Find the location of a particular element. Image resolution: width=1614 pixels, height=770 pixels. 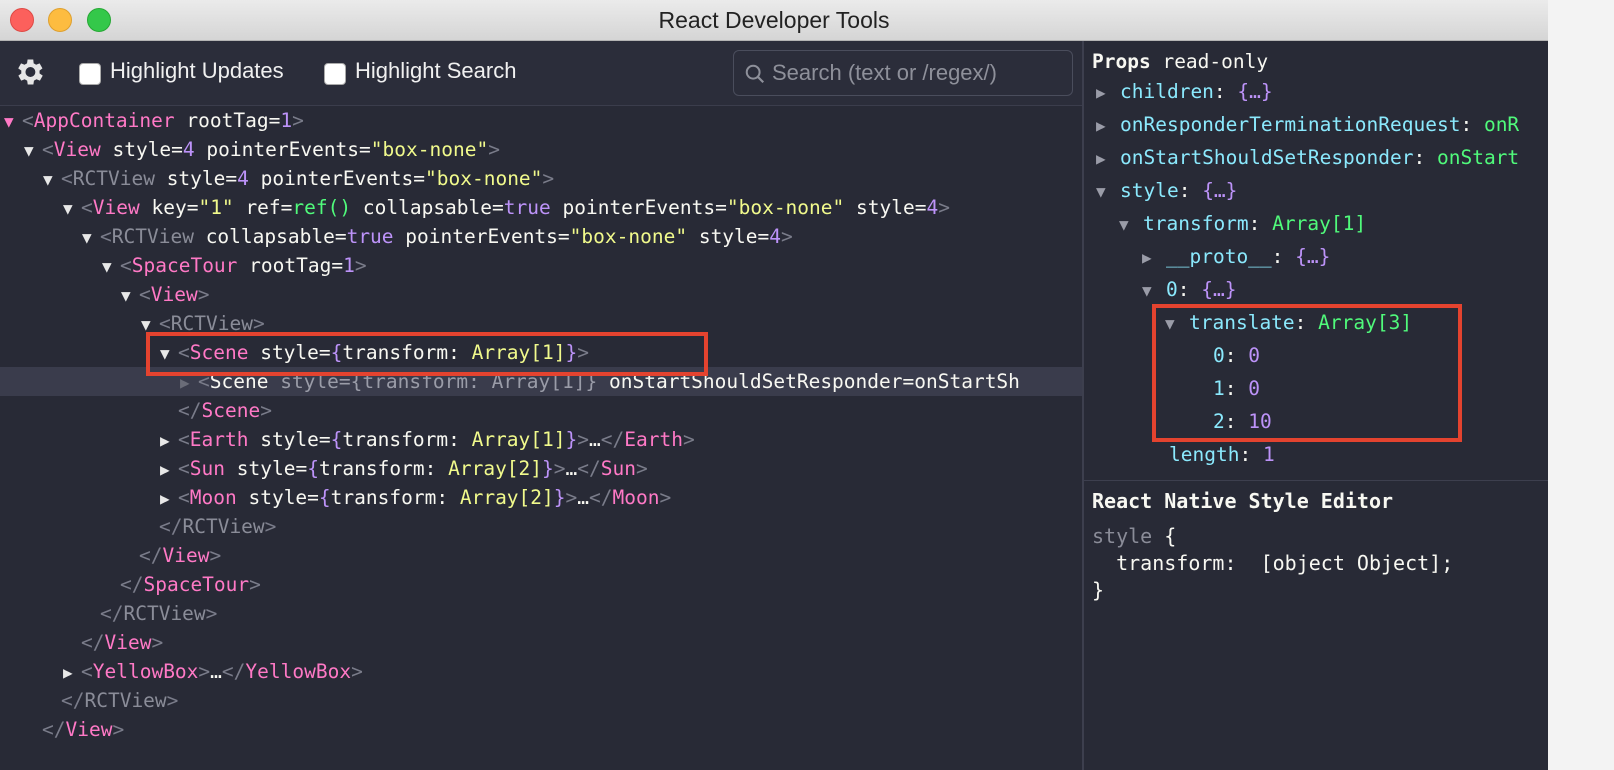

title-bar: React Developer Tools is located at coordinates (774, 20).